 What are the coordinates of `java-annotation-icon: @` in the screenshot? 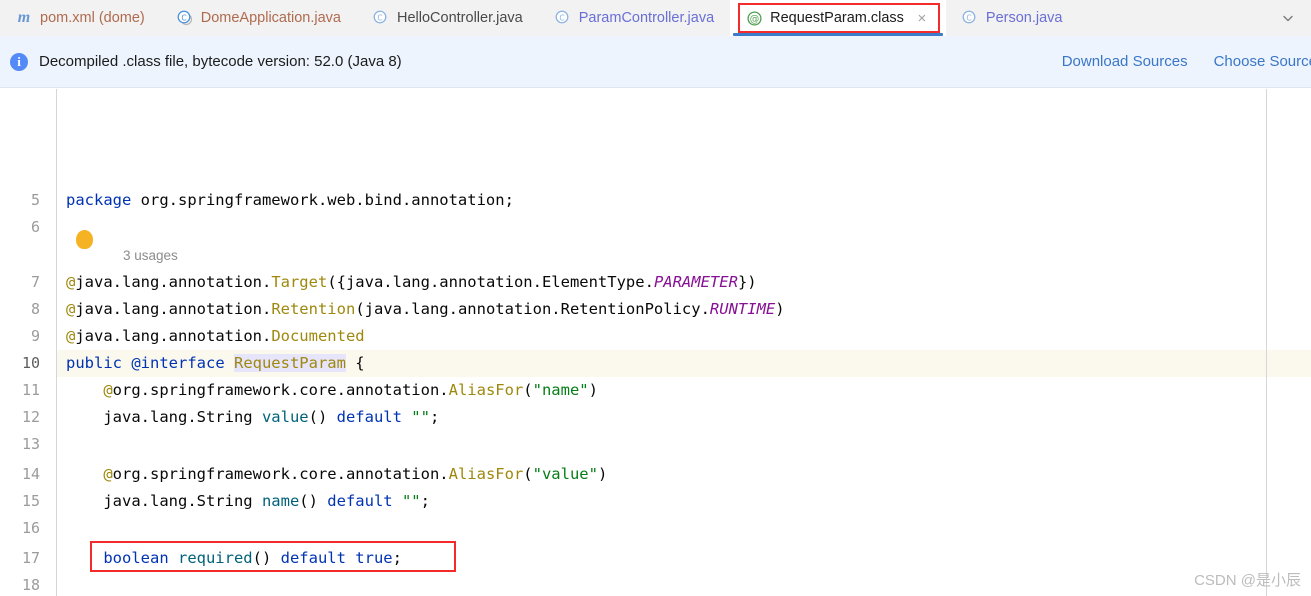 It's located at (754, 18).